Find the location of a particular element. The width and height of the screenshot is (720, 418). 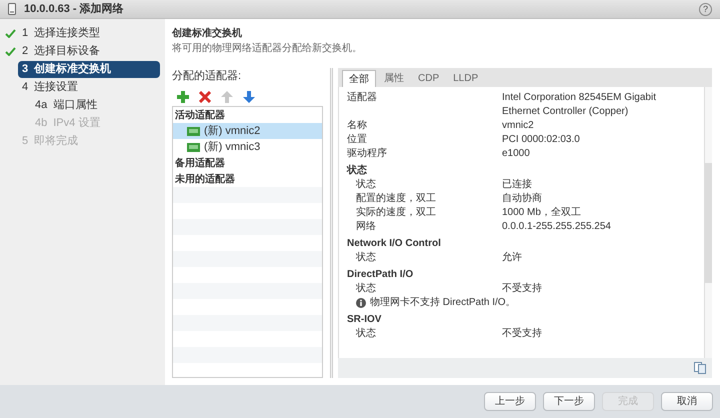

details-tab: CDP is located at coordinates (429, 78).